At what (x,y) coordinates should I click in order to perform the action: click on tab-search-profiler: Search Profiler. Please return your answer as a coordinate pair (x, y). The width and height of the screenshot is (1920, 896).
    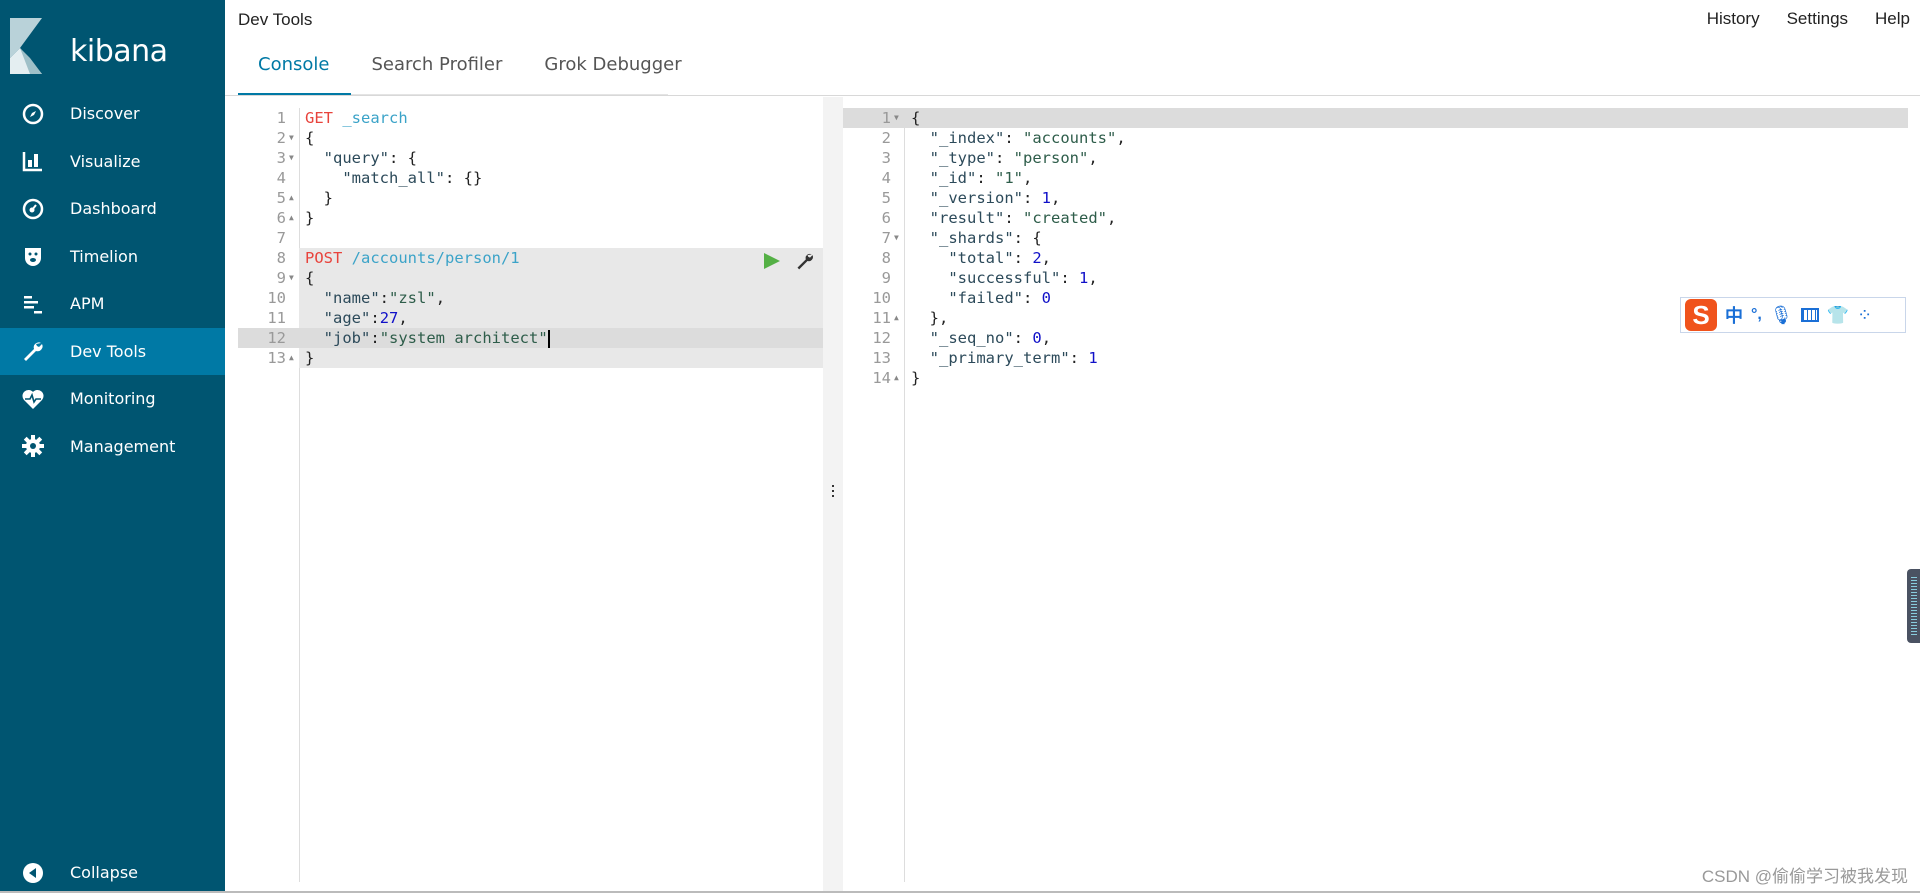
    Looking at the image, I should click on (437, 73).